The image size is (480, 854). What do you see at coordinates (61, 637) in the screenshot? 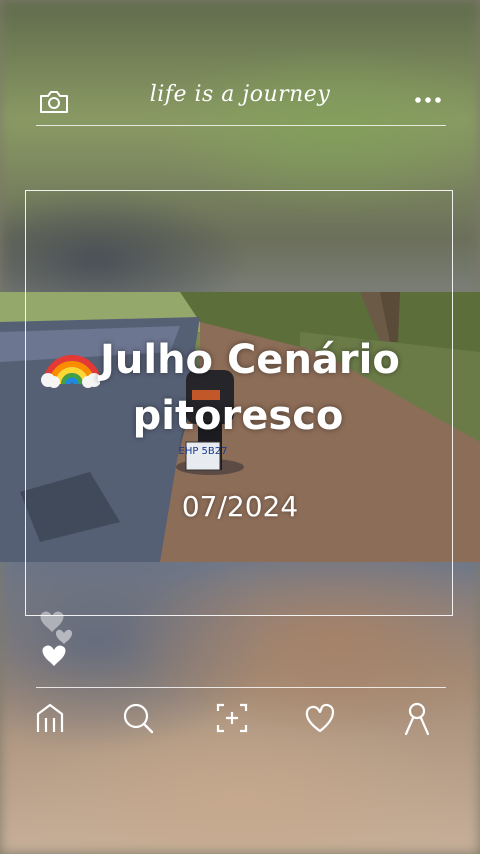
I see `hearts-icon` at bounding box center [61, 637].